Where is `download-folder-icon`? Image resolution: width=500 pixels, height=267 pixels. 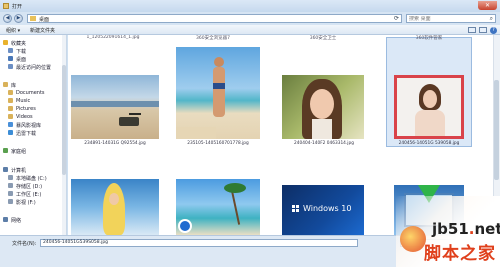 download-folder-icon is located at coordinates (10, 50).